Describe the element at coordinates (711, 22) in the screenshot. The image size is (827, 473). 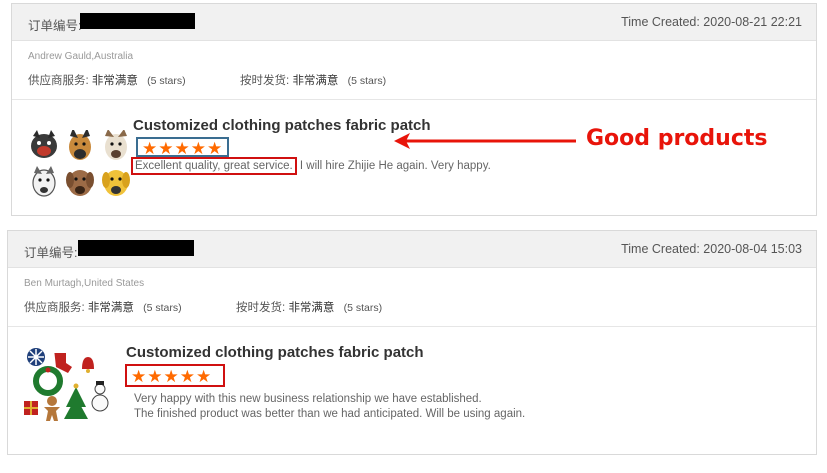
I see `time-created: Time Created: 2020-08-21 22:21` at that location.